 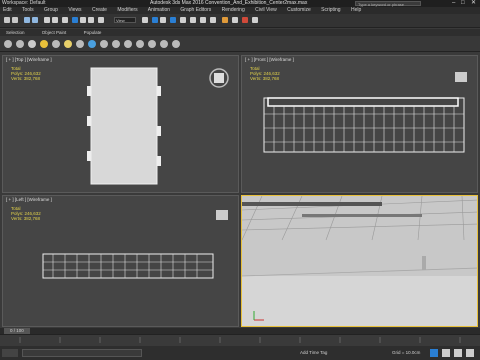 What do you see at coordinates (463, 3) in the screenshot?
I see `maximize-button: □` at bounding box center [463, 3].